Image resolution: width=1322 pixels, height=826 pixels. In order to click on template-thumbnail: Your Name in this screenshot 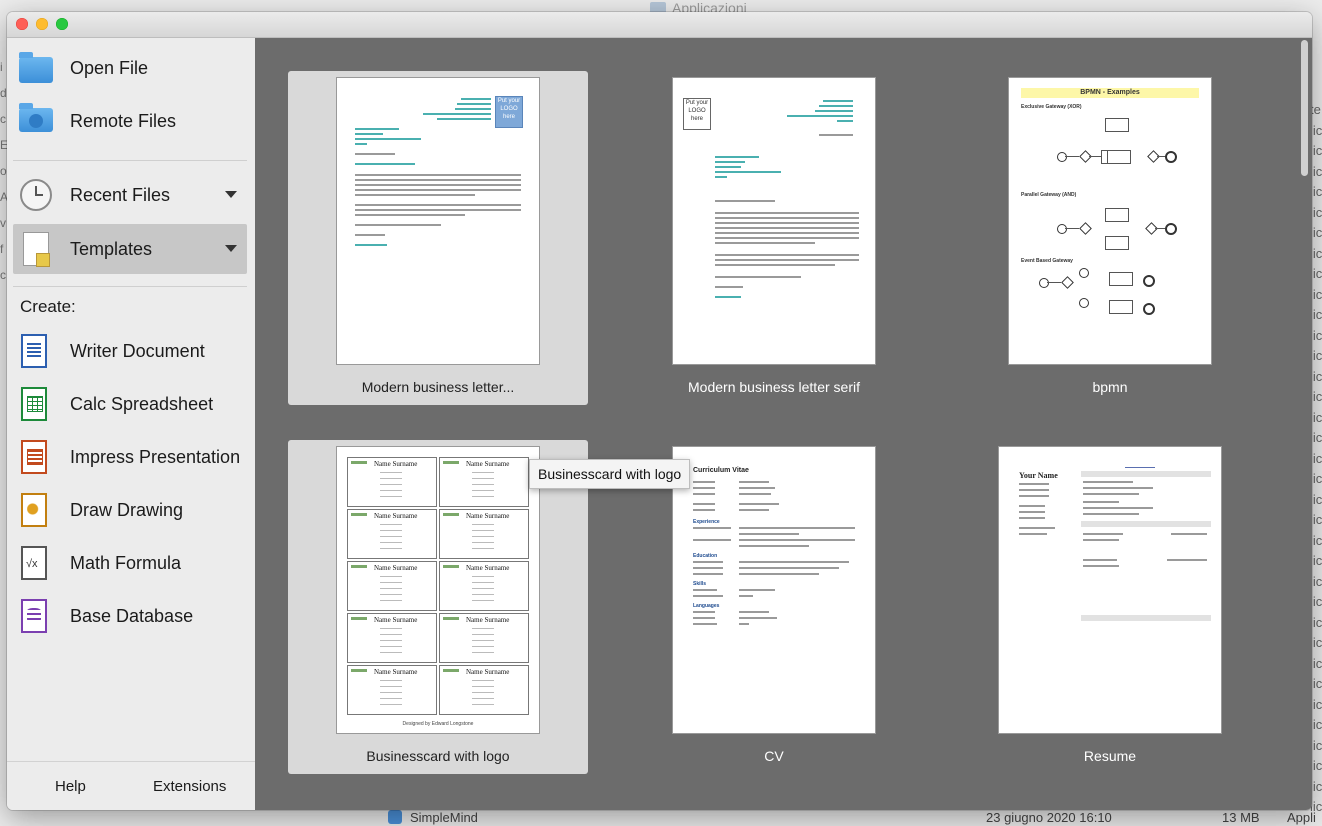, I will do `click(1110, 590)`.